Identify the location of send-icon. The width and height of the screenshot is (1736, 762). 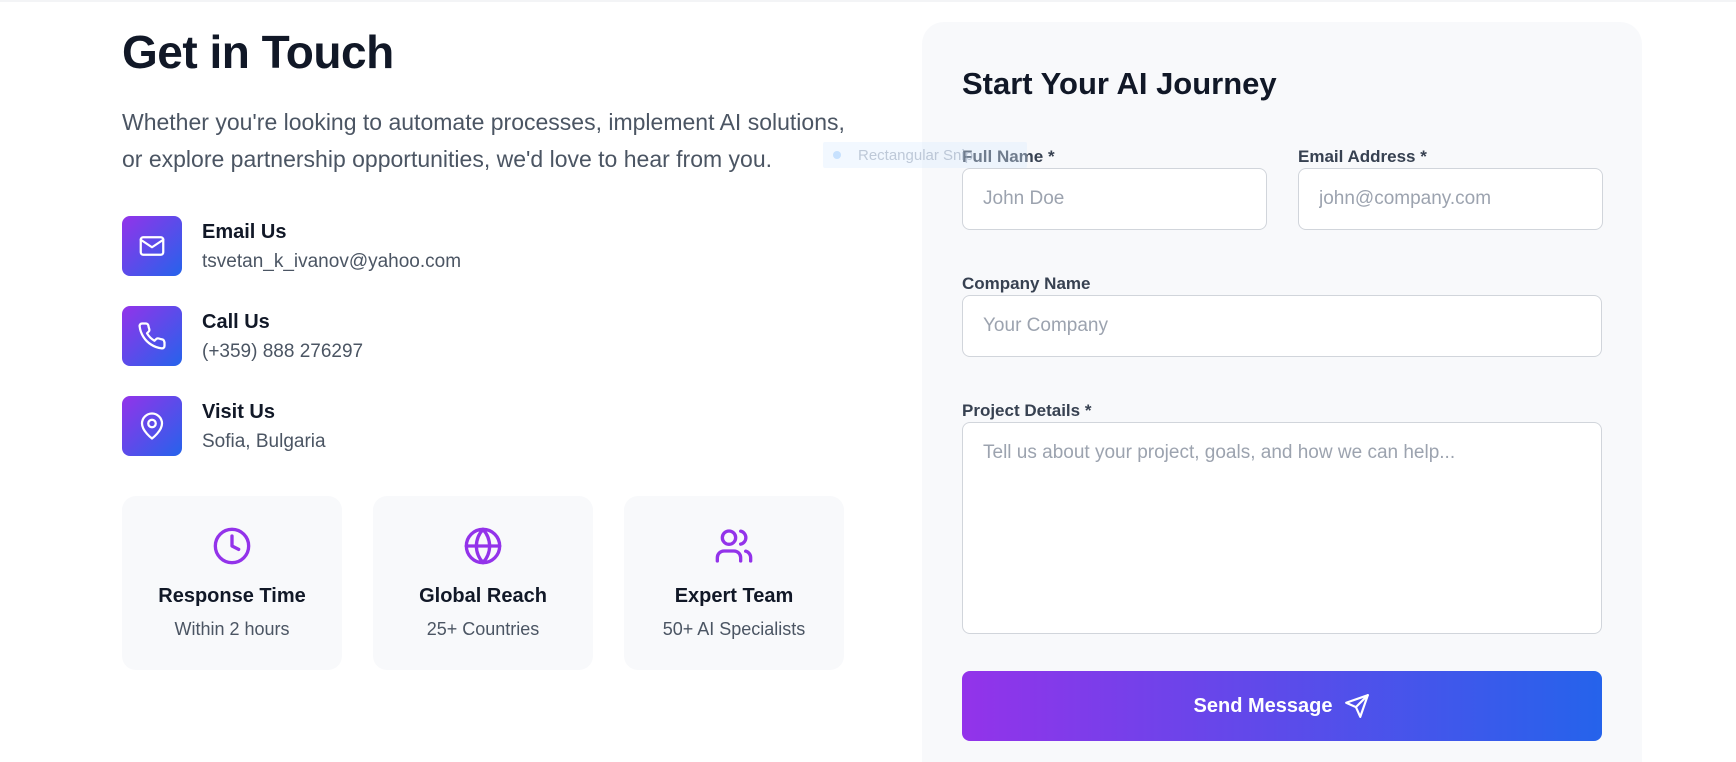
(1357, 706).